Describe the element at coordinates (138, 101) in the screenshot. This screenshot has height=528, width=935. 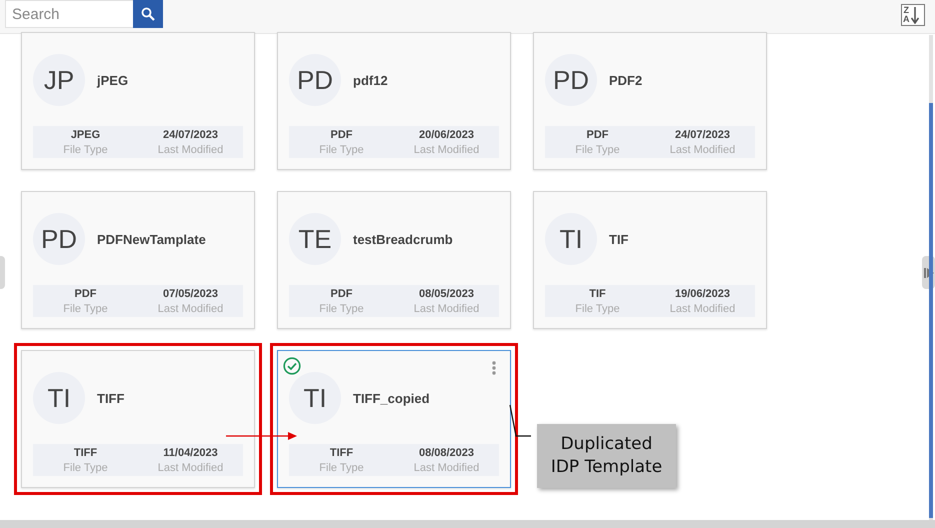
I see `template-card: JP jPEG JPEG File Type 24/07/2023 Last Modified` at that location.